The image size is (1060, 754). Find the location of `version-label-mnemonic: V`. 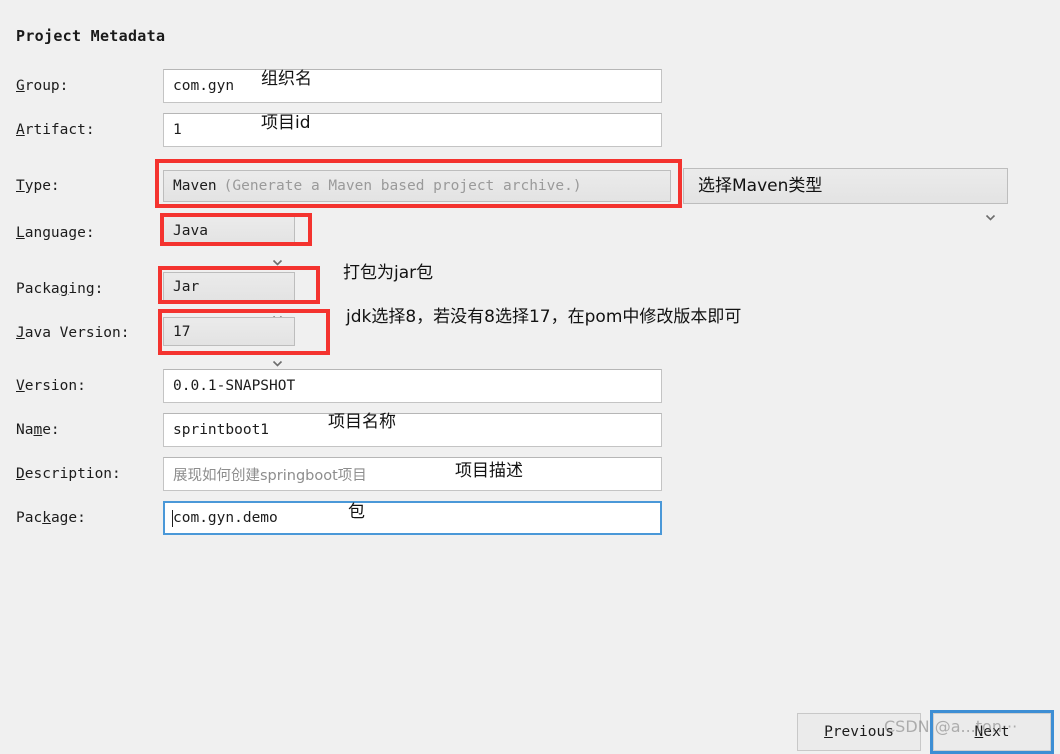

version-label-mnemonic: V is located at coordinates (20, 386).